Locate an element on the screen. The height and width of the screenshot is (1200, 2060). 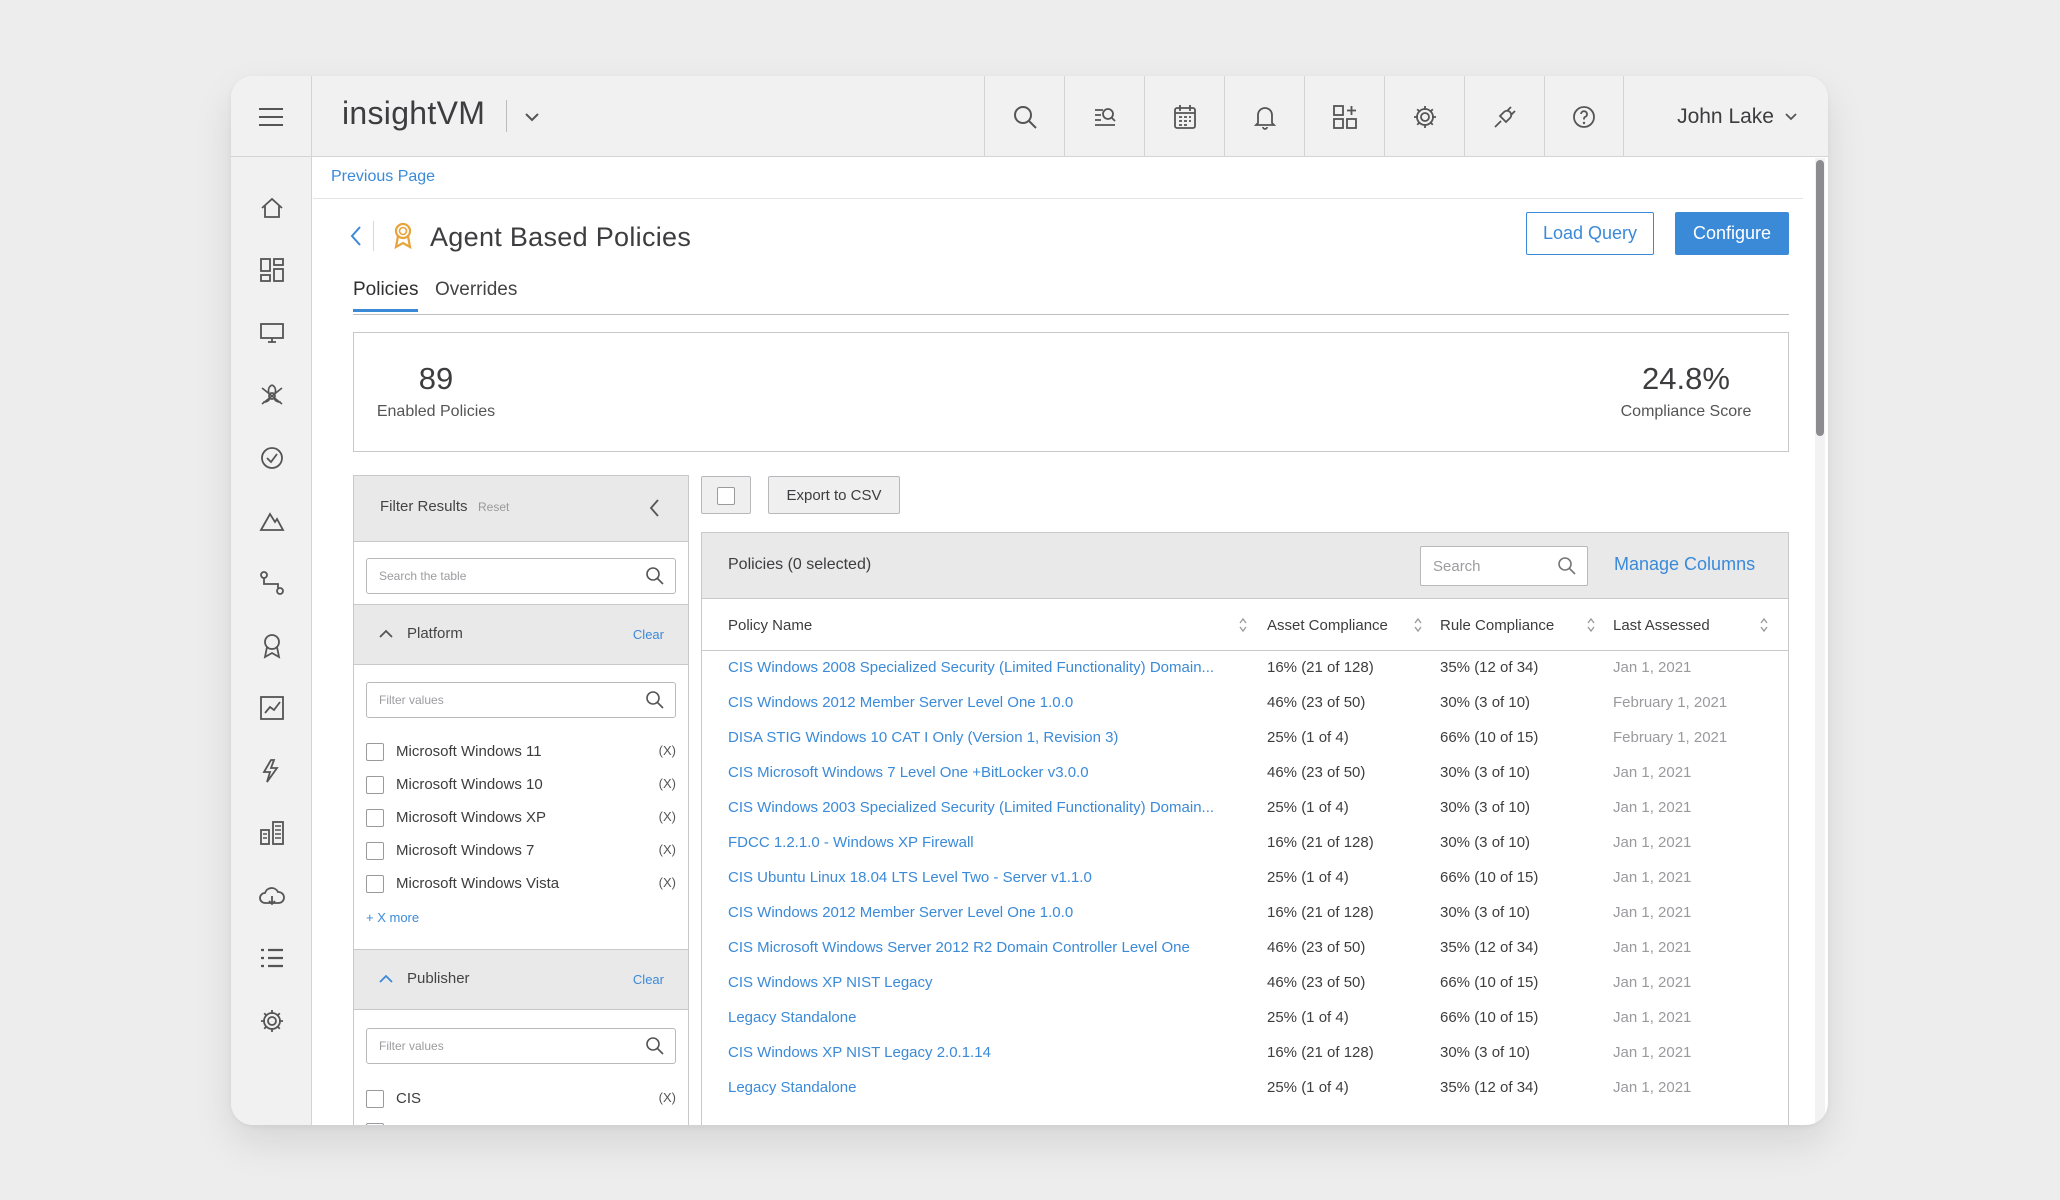
publisher-clear-link: Clear is located at coordinates (648, 979).